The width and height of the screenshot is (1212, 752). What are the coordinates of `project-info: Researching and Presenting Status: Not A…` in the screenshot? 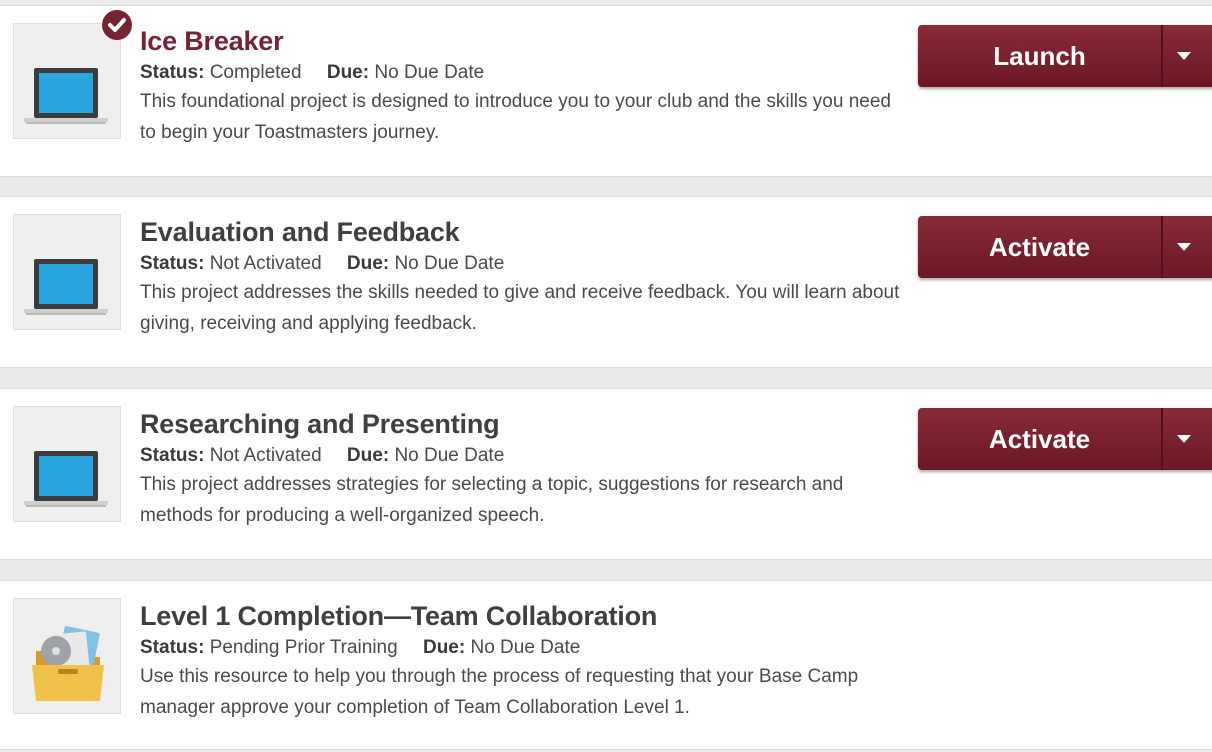 It's located at (520, 469).